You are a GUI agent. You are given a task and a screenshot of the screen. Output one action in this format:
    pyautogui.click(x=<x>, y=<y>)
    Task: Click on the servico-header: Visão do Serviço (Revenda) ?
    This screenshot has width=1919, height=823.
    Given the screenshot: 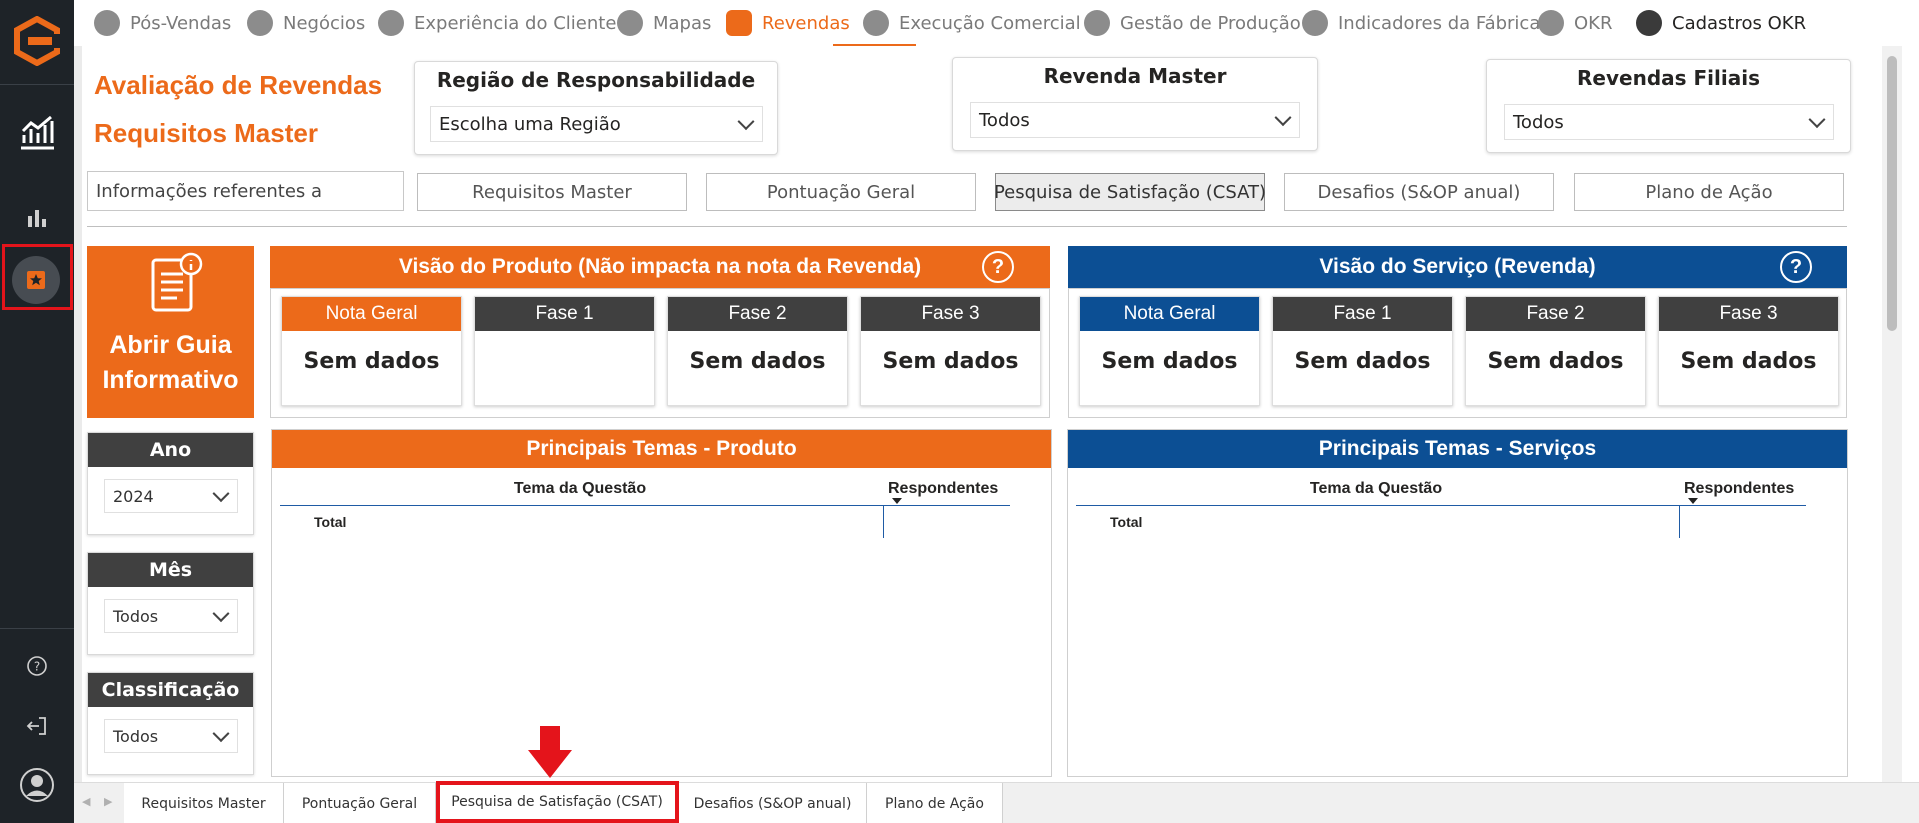 What is the action you would take?
    pyautogui.click(x=1457, y=267)
    